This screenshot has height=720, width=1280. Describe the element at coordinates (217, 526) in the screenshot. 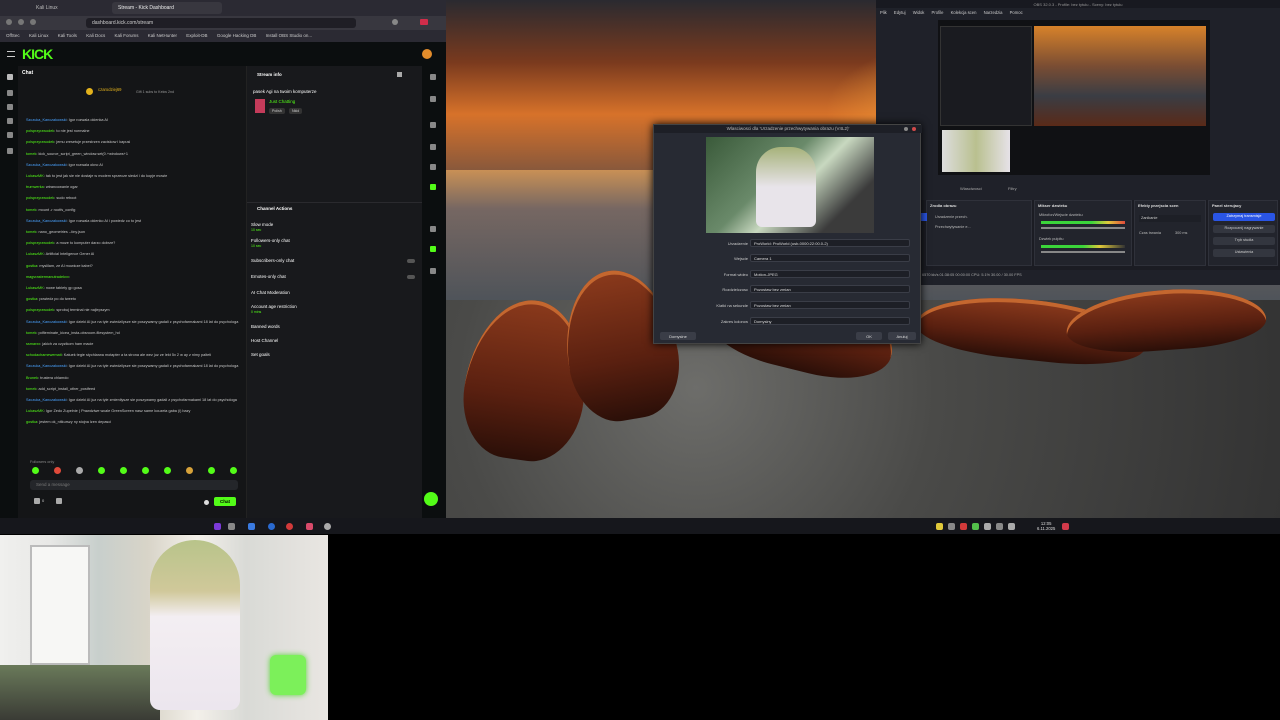

I see `app-launcher-icon` at that location.